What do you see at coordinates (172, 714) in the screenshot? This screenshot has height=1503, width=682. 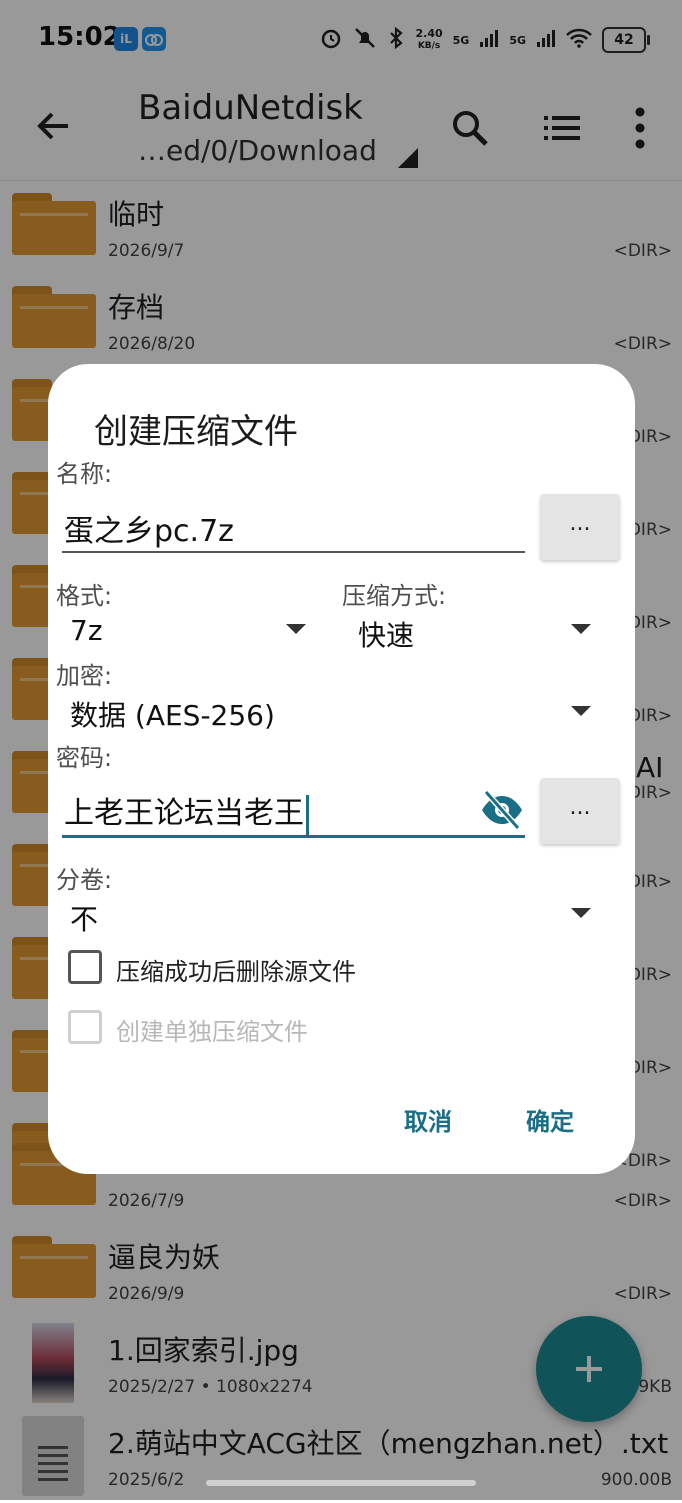 I see `encryption-select: 数据 (AES-256)` at bounding box center [172, 714].